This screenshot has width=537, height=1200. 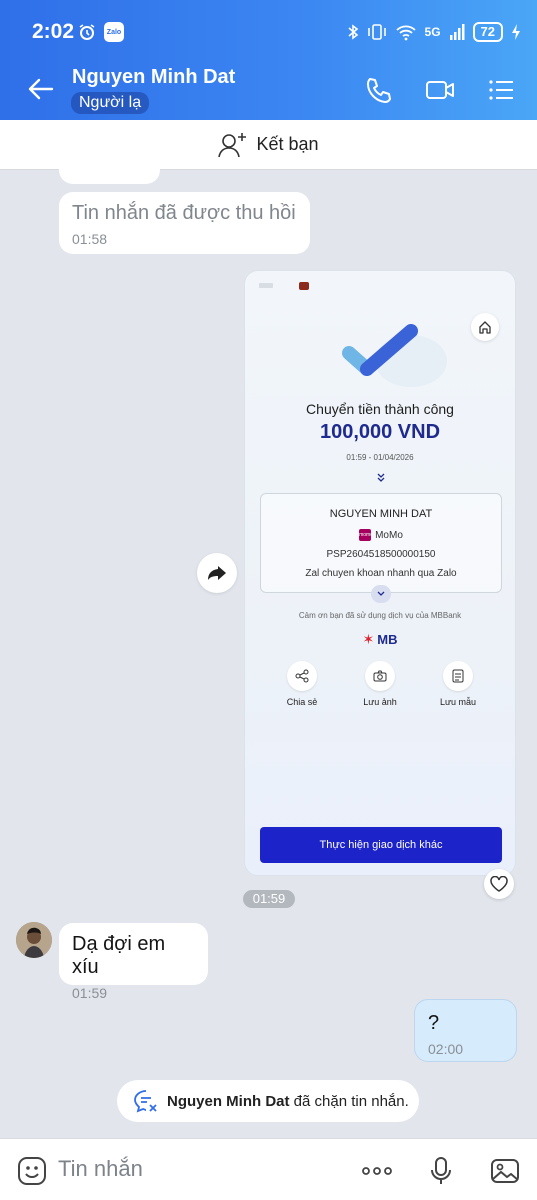 I want to click on share-arrow-icon, so click(x=217, y=573).